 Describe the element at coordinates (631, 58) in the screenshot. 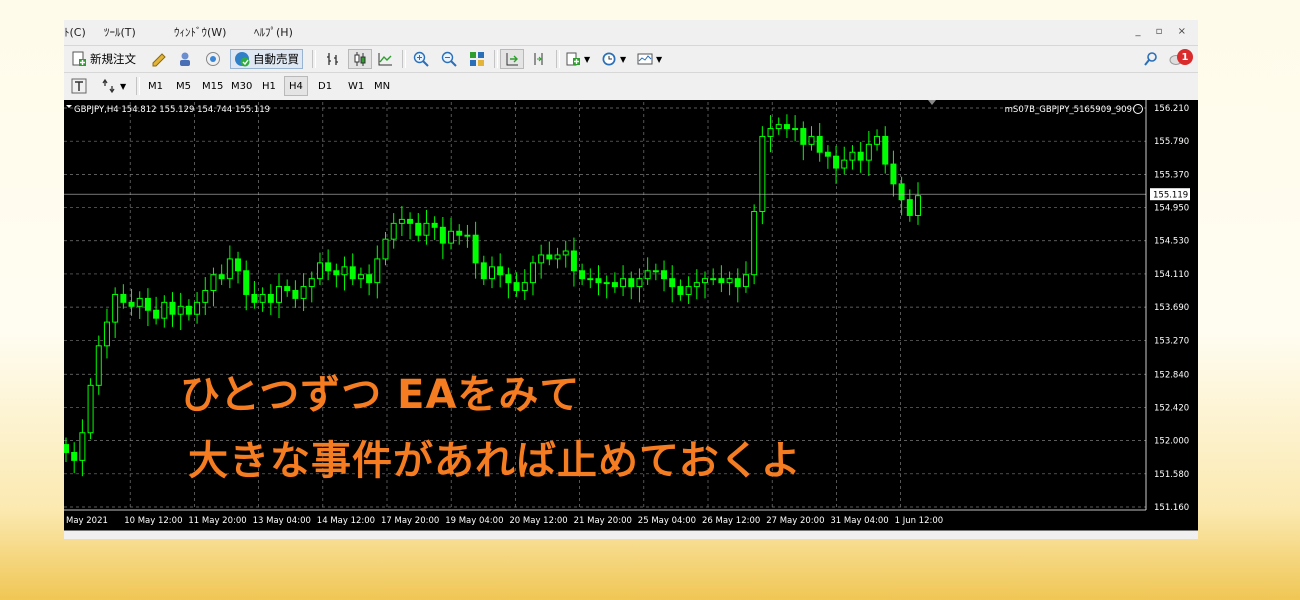

I see `standard-toolbar: 新規注文 自動売買 ▼ ▼ ▼ 1` at that location.